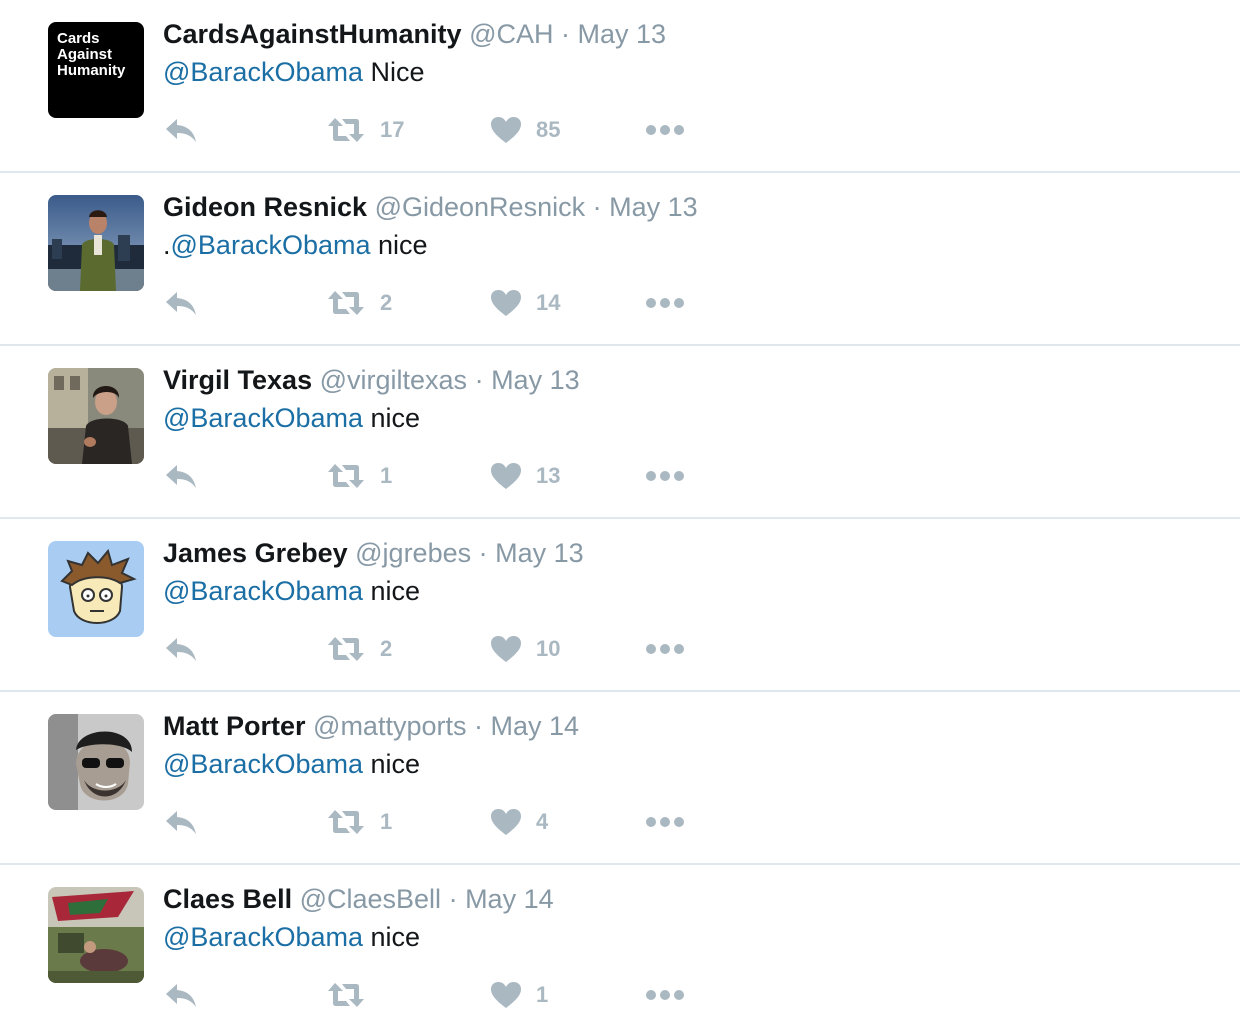  I want to click on like-button: 1, so click(519, 995).